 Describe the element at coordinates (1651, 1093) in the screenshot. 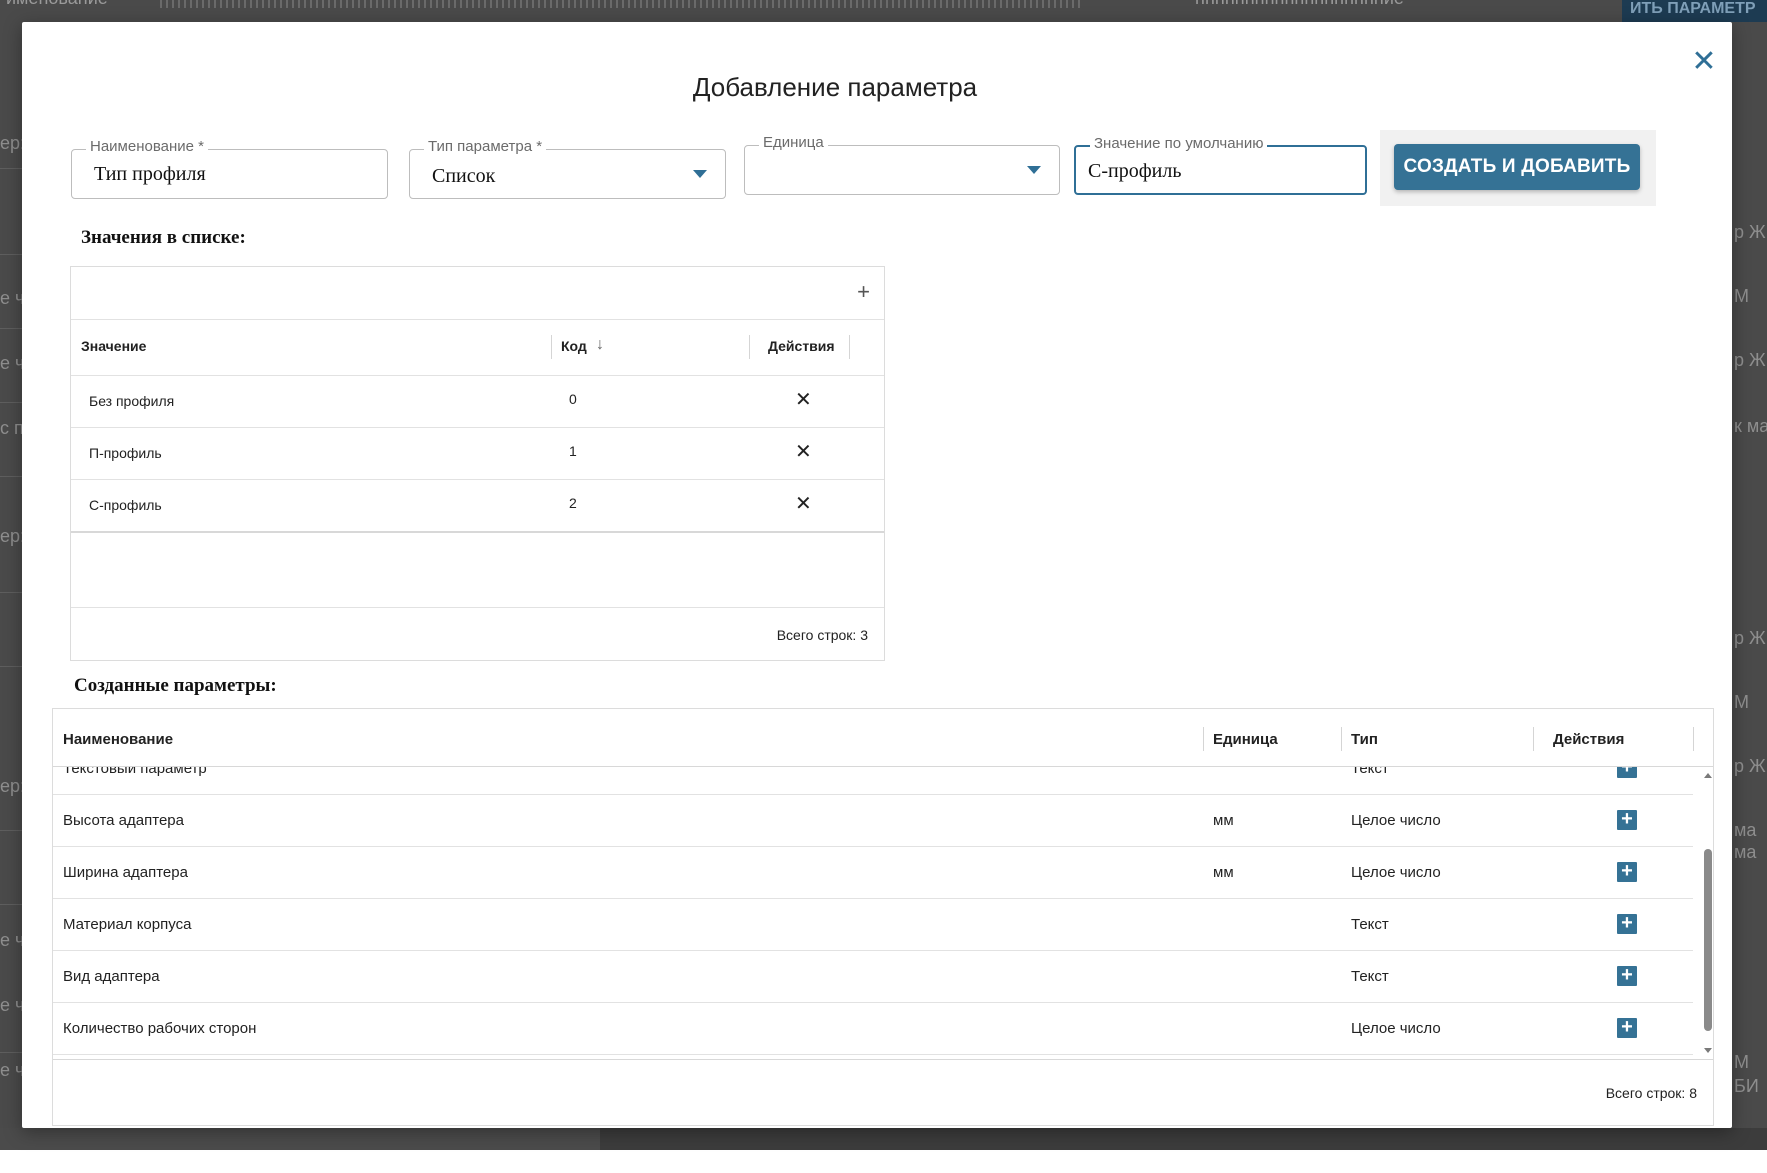

I see `row-count: Всего строк: 8` at that location.